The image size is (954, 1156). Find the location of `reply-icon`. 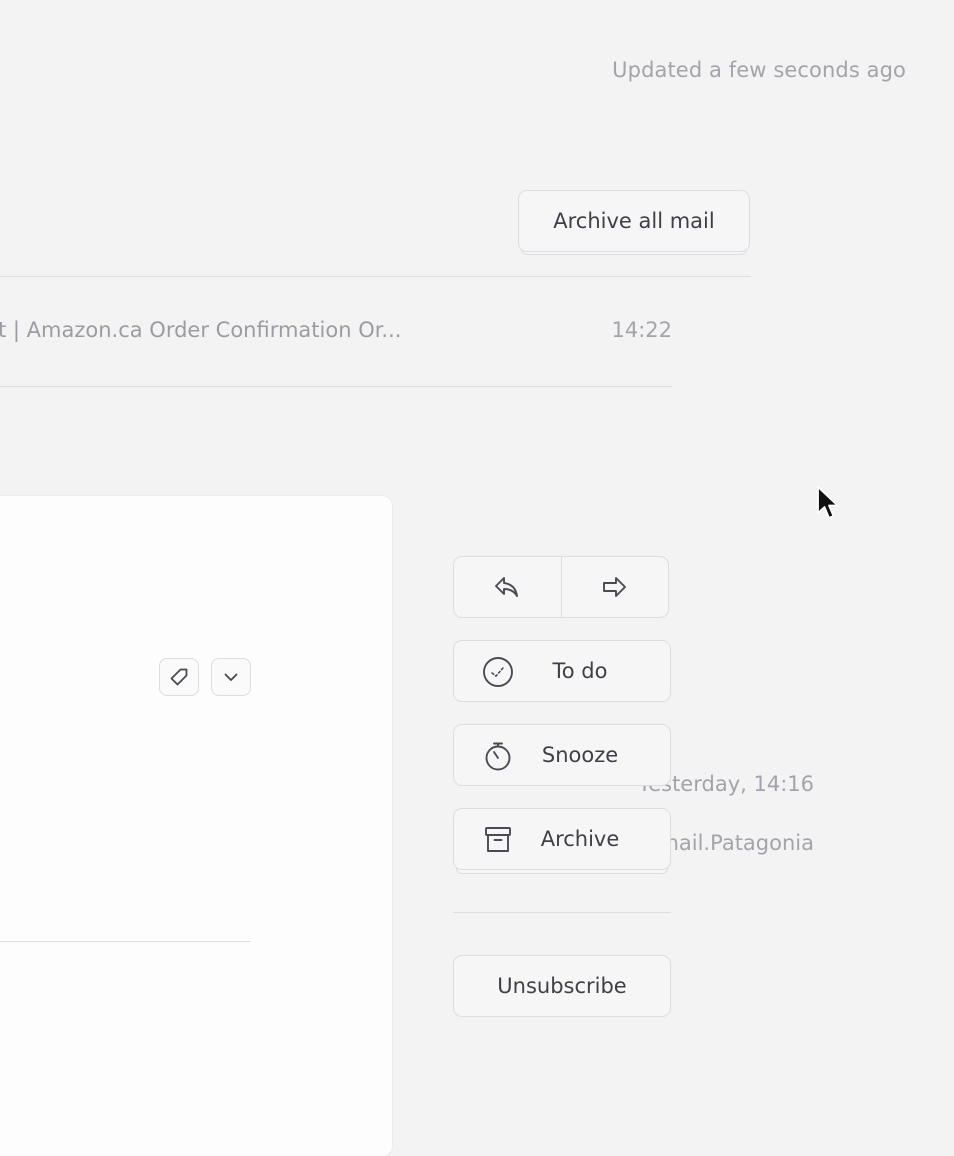

reply-icon is located at coordinates (507, 587).